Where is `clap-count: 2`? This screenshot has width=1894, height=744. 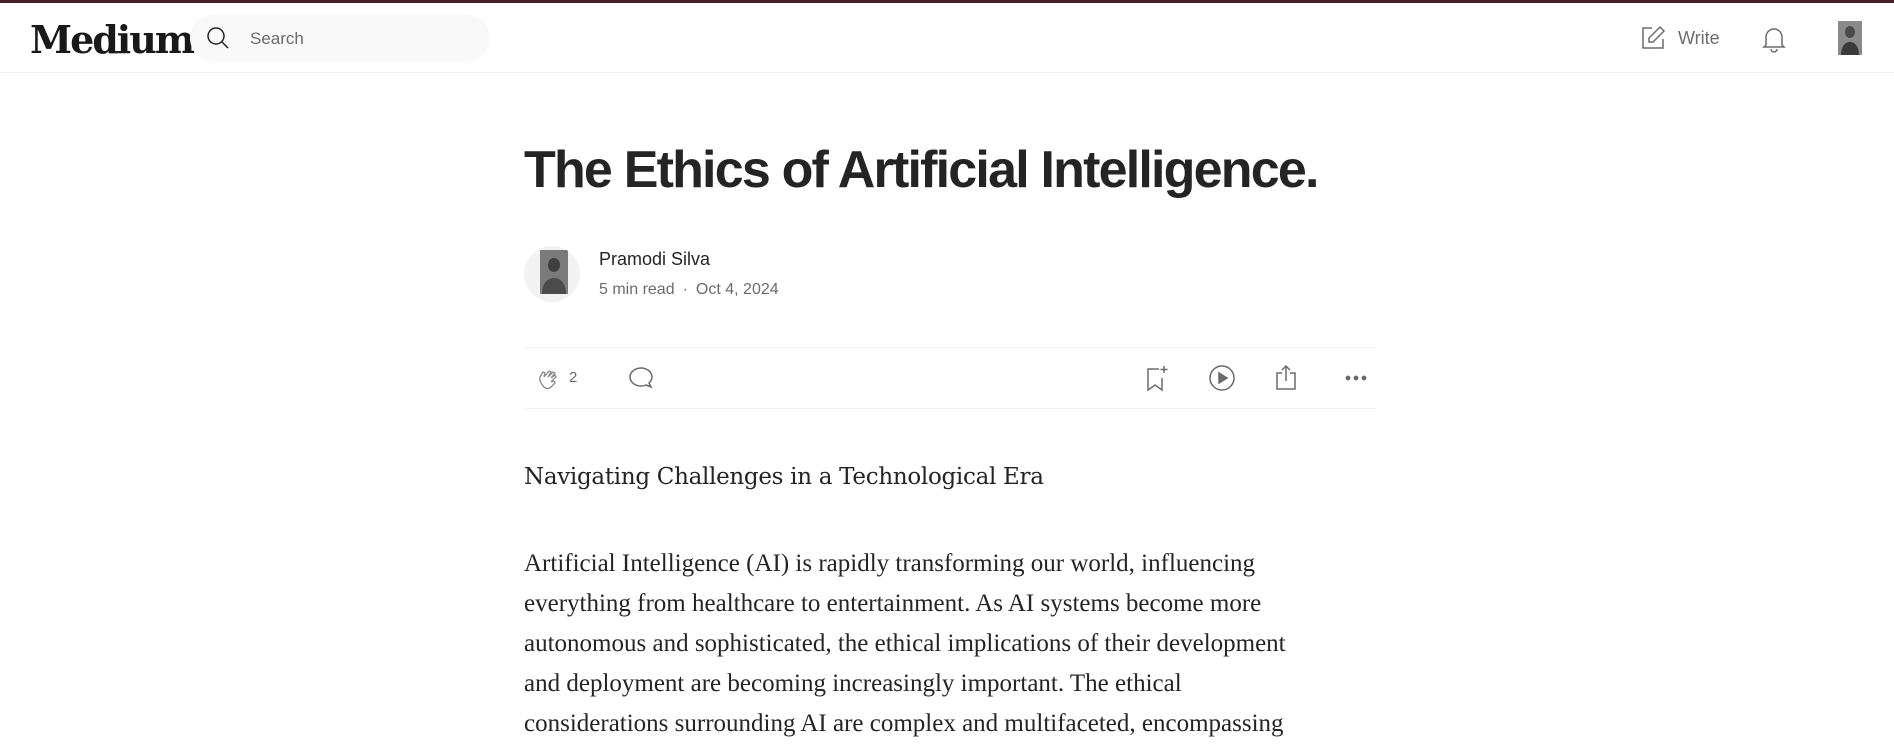
clap-count: 2 is located at coordinates (573, 377).